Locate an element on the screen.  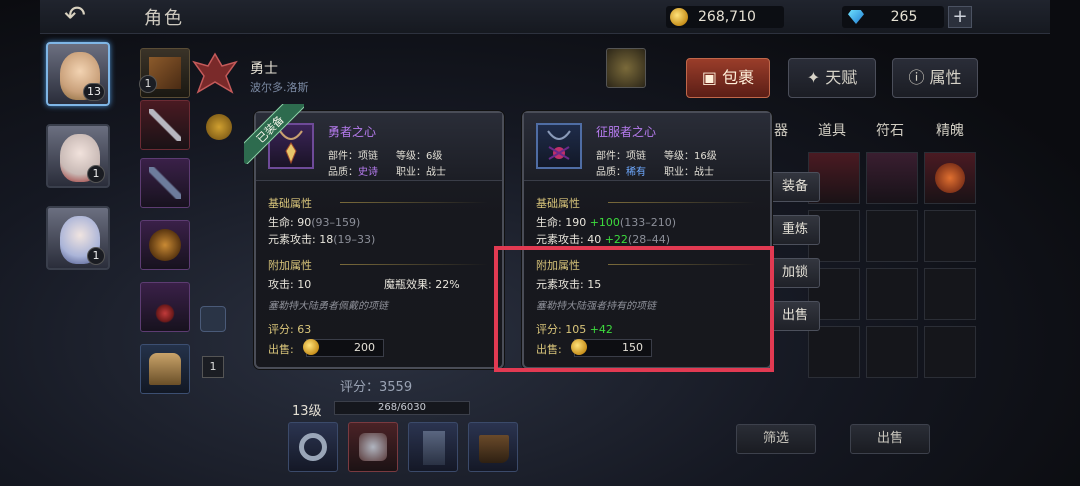
item-name: 征服者之心 is located at coordinates (626, 132).